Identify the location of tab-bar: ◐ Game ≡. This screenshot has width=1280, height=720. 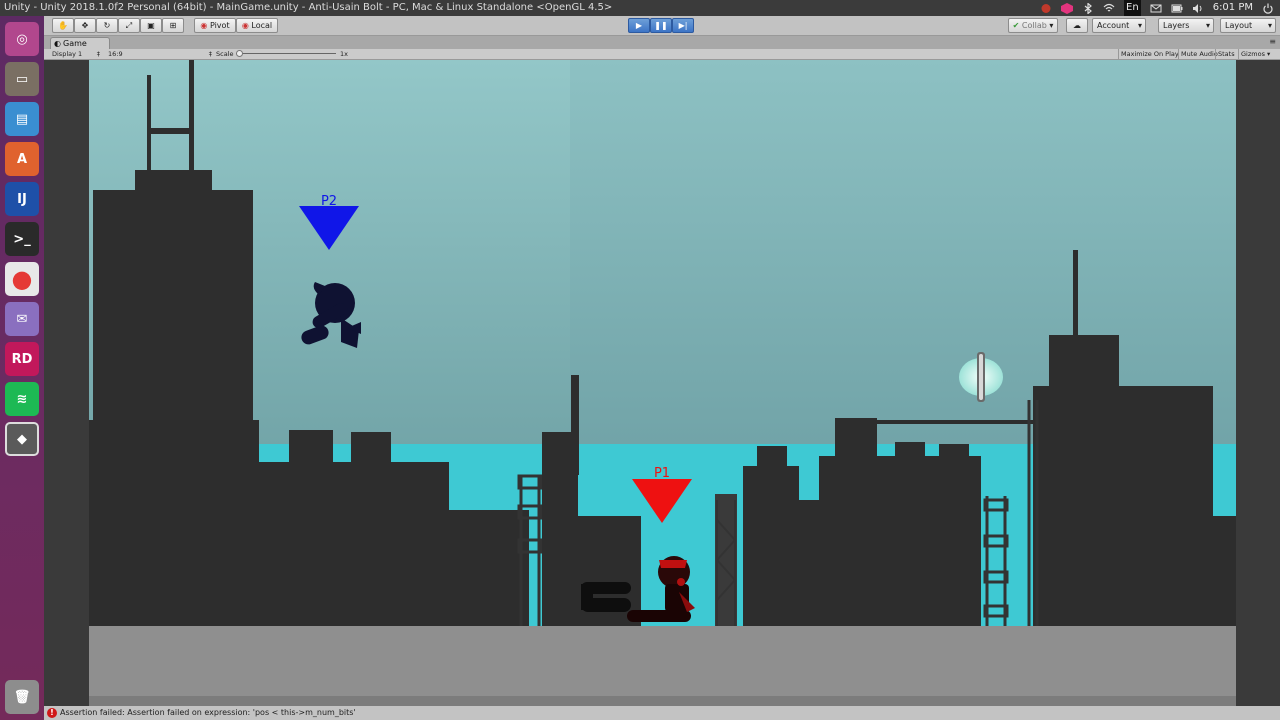
(662, 42).